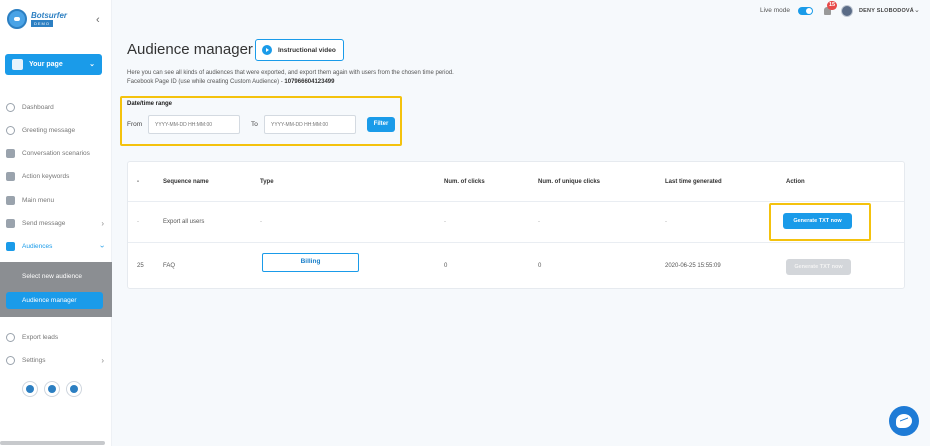  Describe the element at coordinates (539, 222) in the screenshot. I see `row-unique-clicks: -` at that location.